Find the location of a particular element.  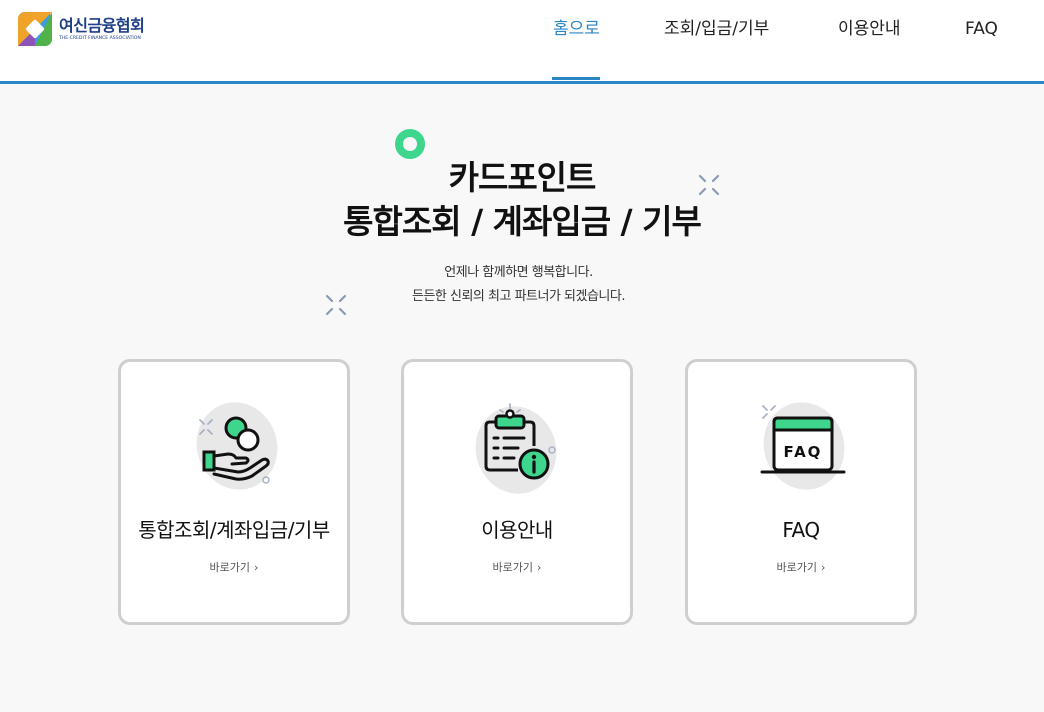

hero-title-line2: 통합조회 / 계좌입금 / 기부 is located at coordinates (522, 221).